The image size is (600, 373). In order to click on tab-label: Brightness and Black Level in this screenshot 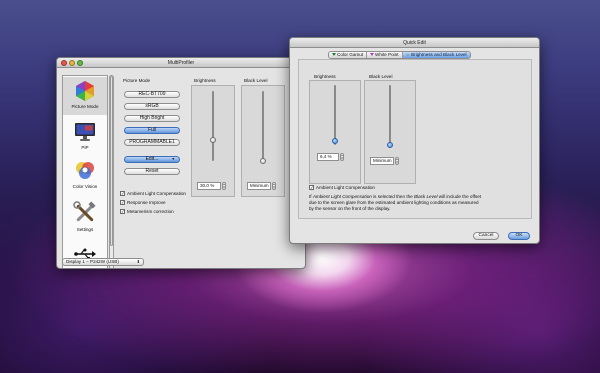, I will do `click(439, 54)`.